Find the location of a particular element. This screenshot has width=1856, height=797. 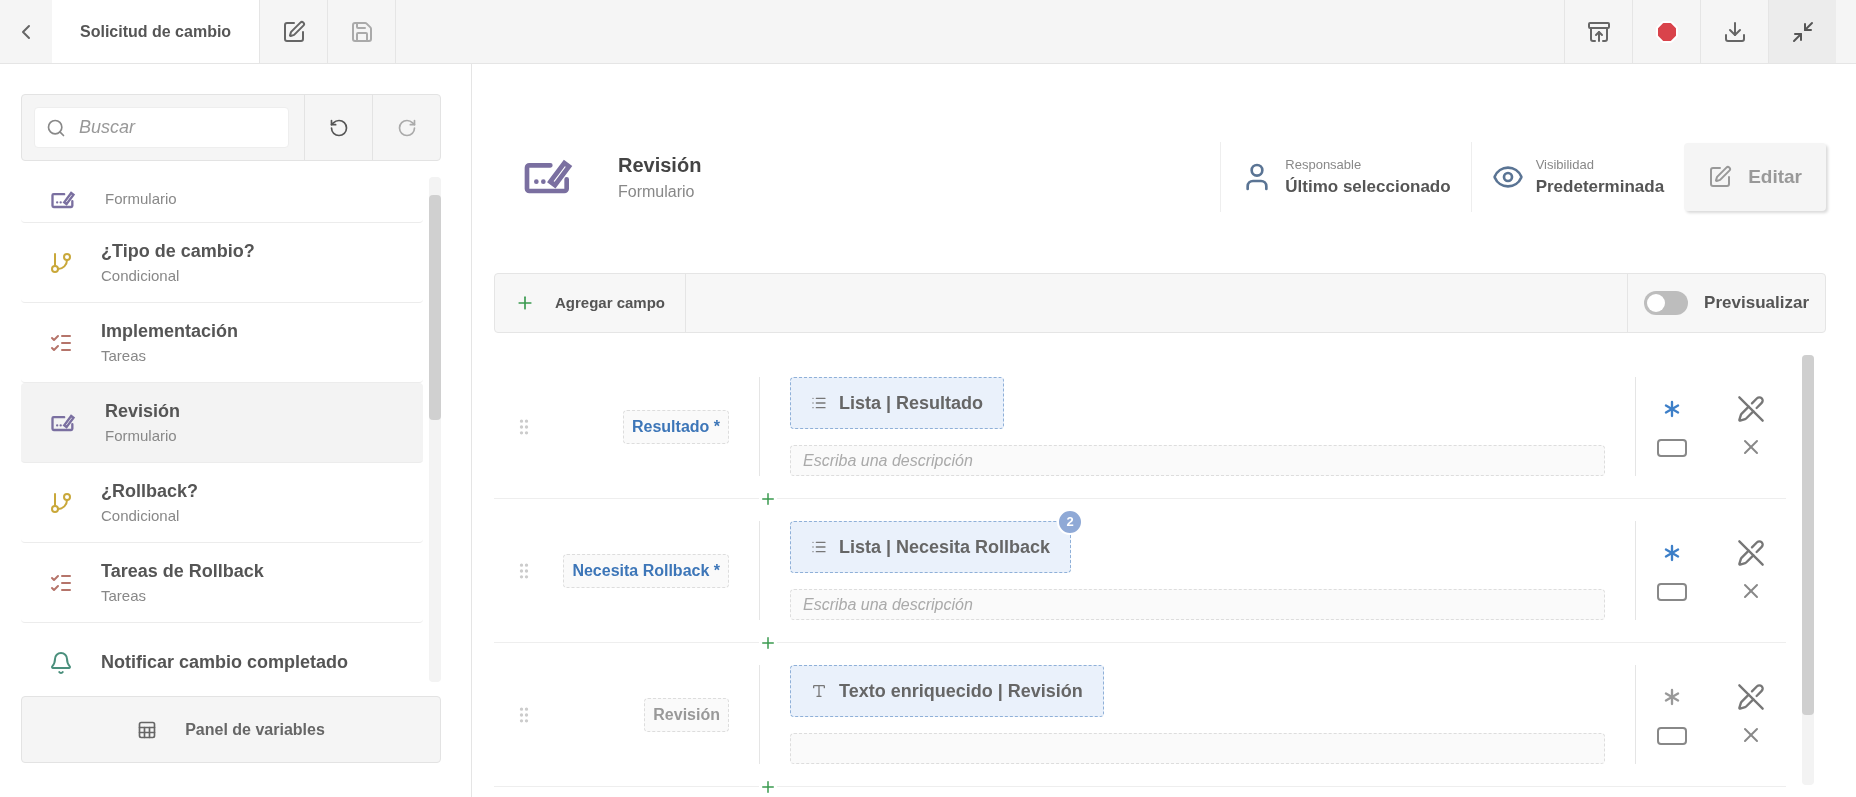

save-icon is located at coordinates (361, 31).